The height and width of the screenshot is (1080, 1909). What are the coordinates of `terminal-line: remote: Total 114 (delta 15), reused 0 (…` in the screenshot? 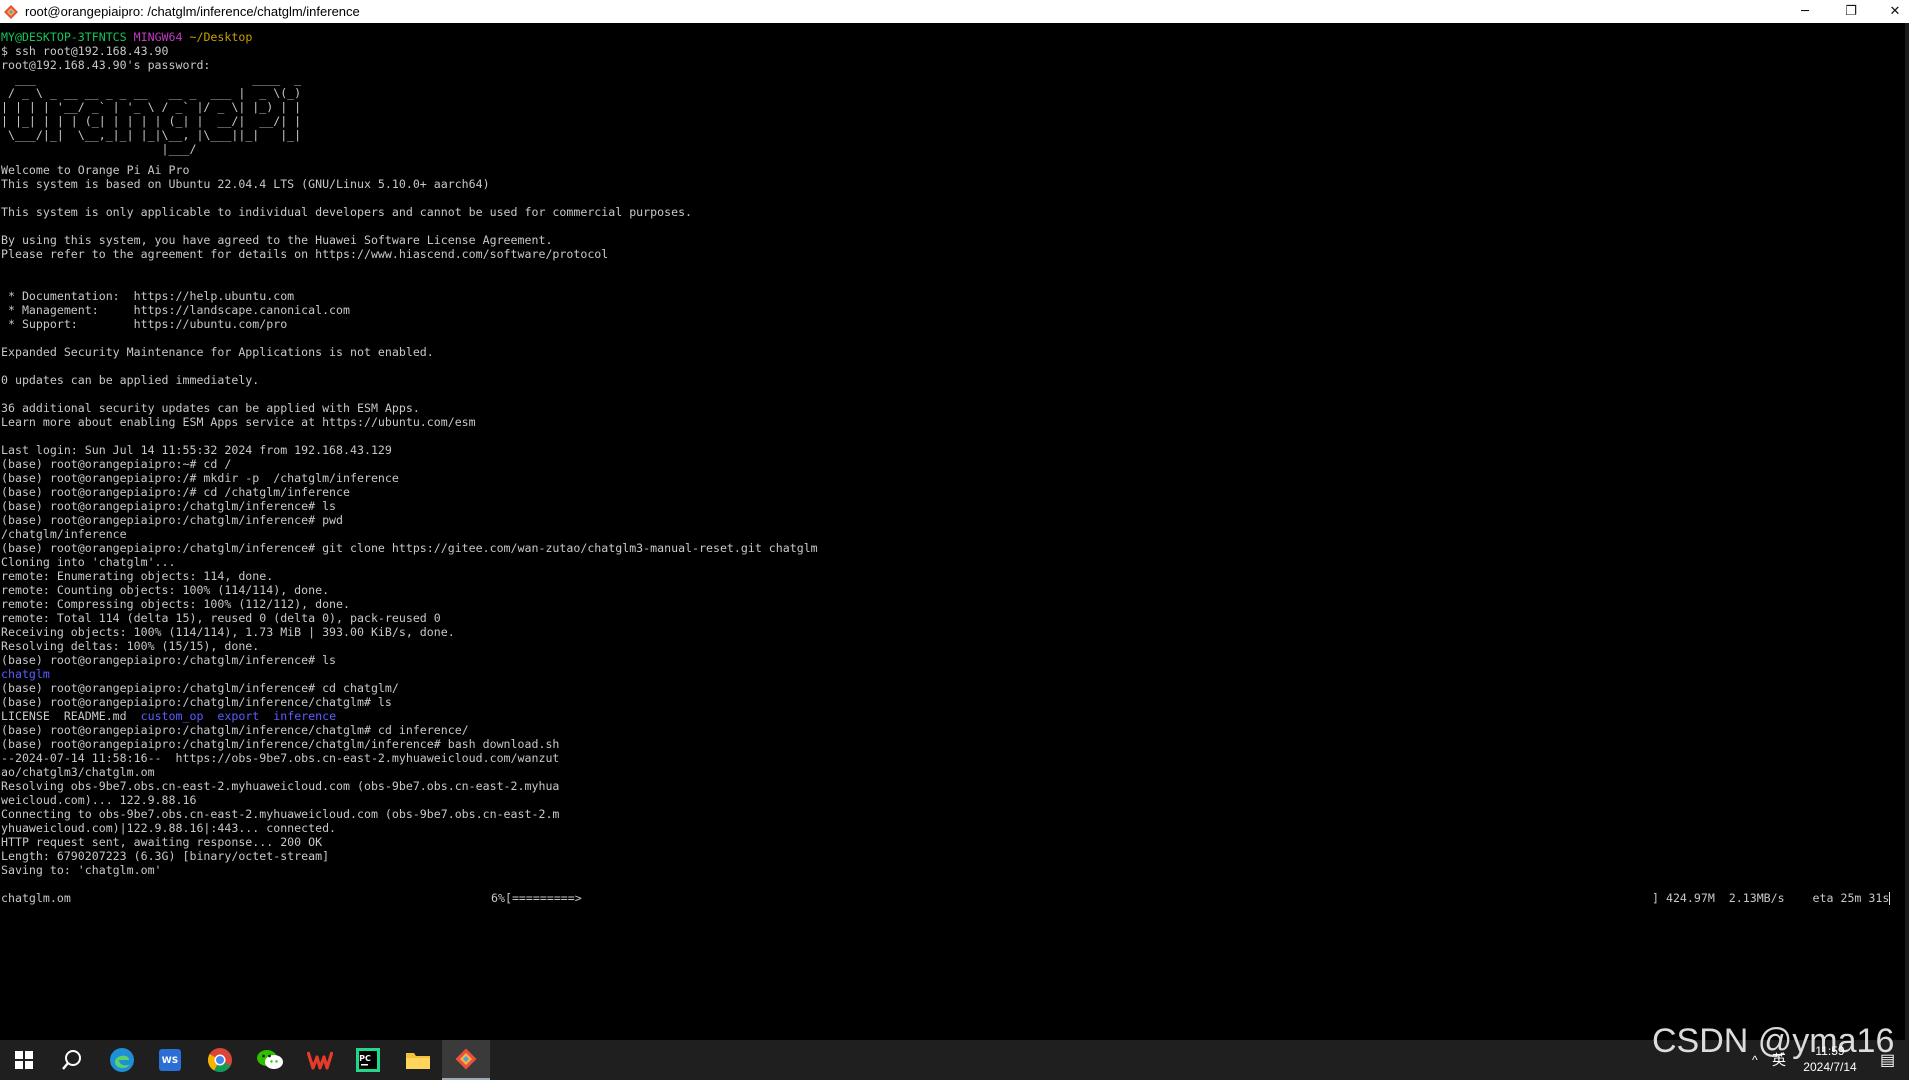 It's located at (221, 618).